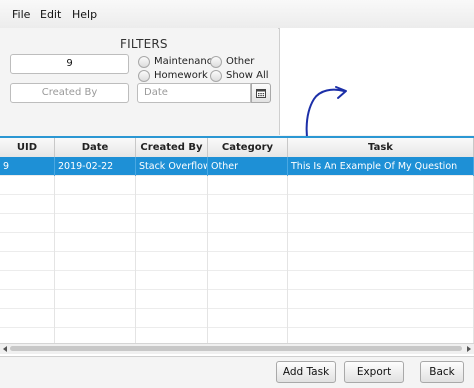 The width and height of the screenshot is (474, 388). What do you see at coordinates (181, 75) in the screenshot?
I see `radio-label-homework: Homework` at bounding box center [181, 75].